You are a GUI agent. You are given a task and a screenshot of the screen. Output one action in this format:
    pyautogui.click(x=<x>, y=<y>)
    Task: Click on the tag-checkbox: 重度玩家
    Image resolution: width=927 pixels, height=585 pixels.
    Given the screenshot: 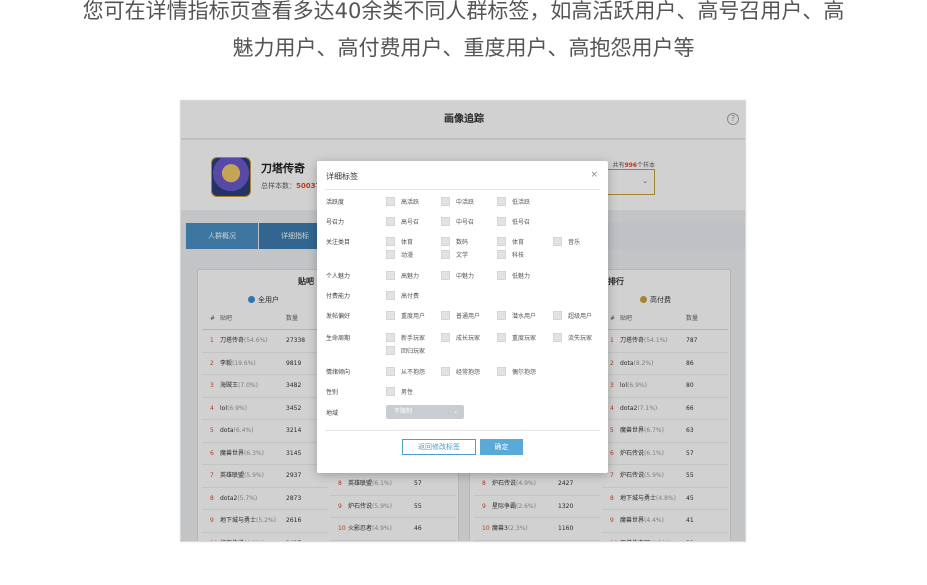 What is the action you would take?
    pyautogui.click(x=516, y=337)
    